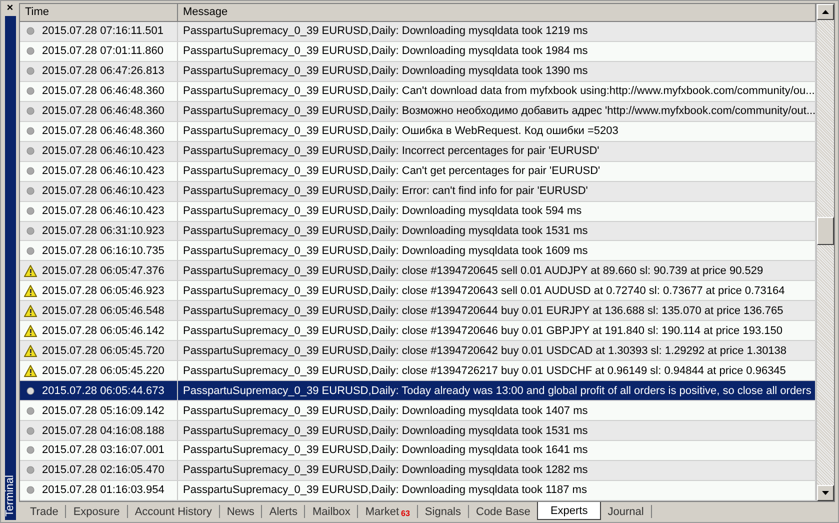 The image size is (839, 523). What do you see at coordinates (385, 490) in the screenshot?
I see `message-text: PasspartuSupremacy_0_39 EURUSD,Daily: Downloading mysqldata took 1187 ms` at bounding box center [385, 490].